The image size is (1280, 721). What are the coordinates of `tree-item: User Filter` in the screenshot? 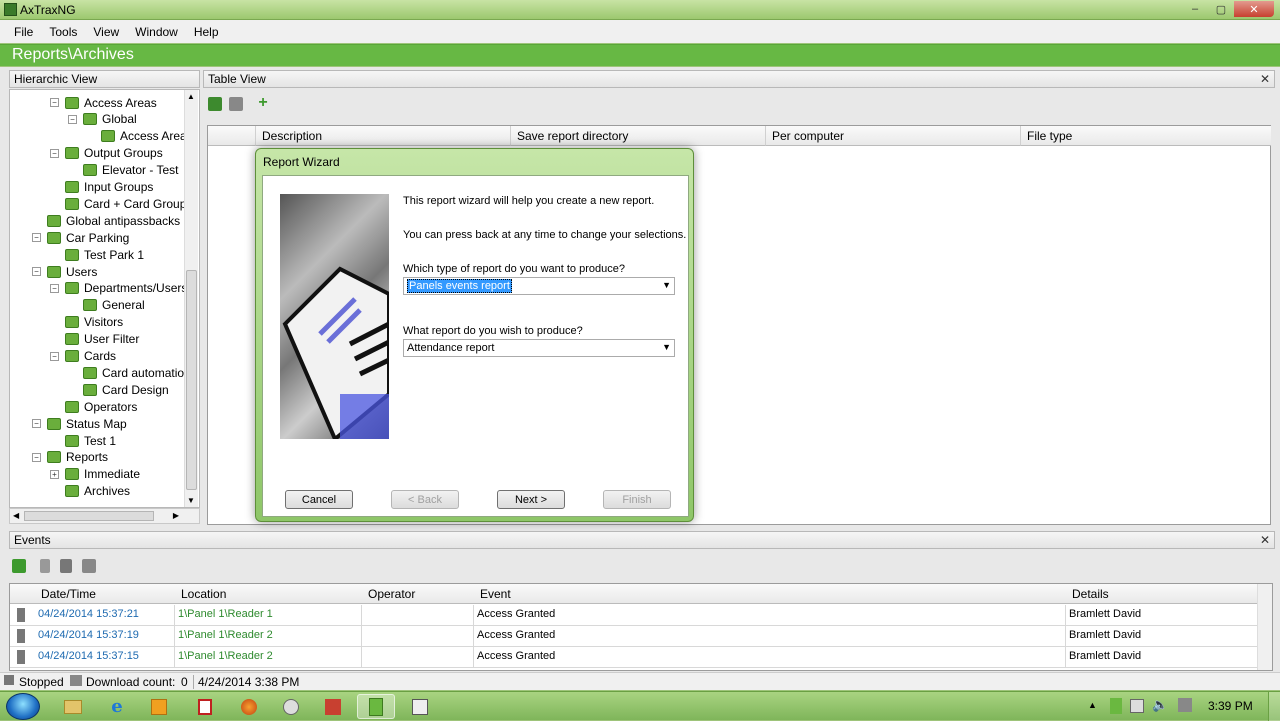 It's located at (94, 339).